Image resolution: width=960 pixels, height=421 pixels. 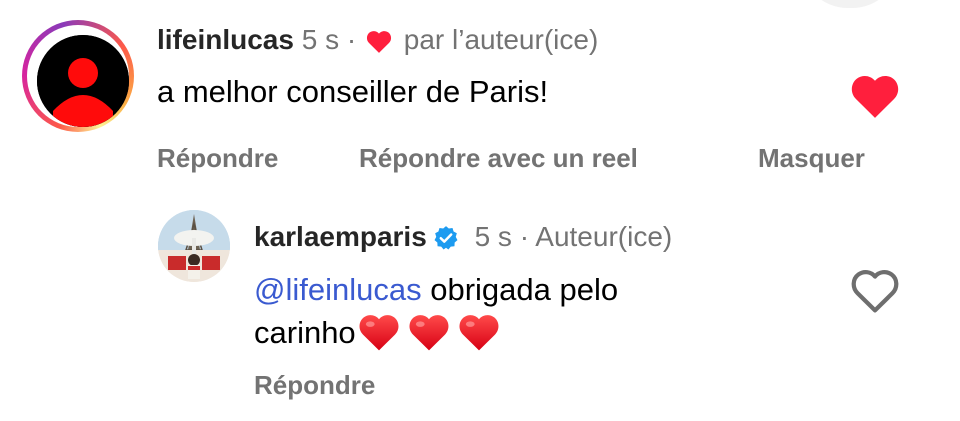 I want to click on reply-username: karlaemparis, so click(x=340, y=236).